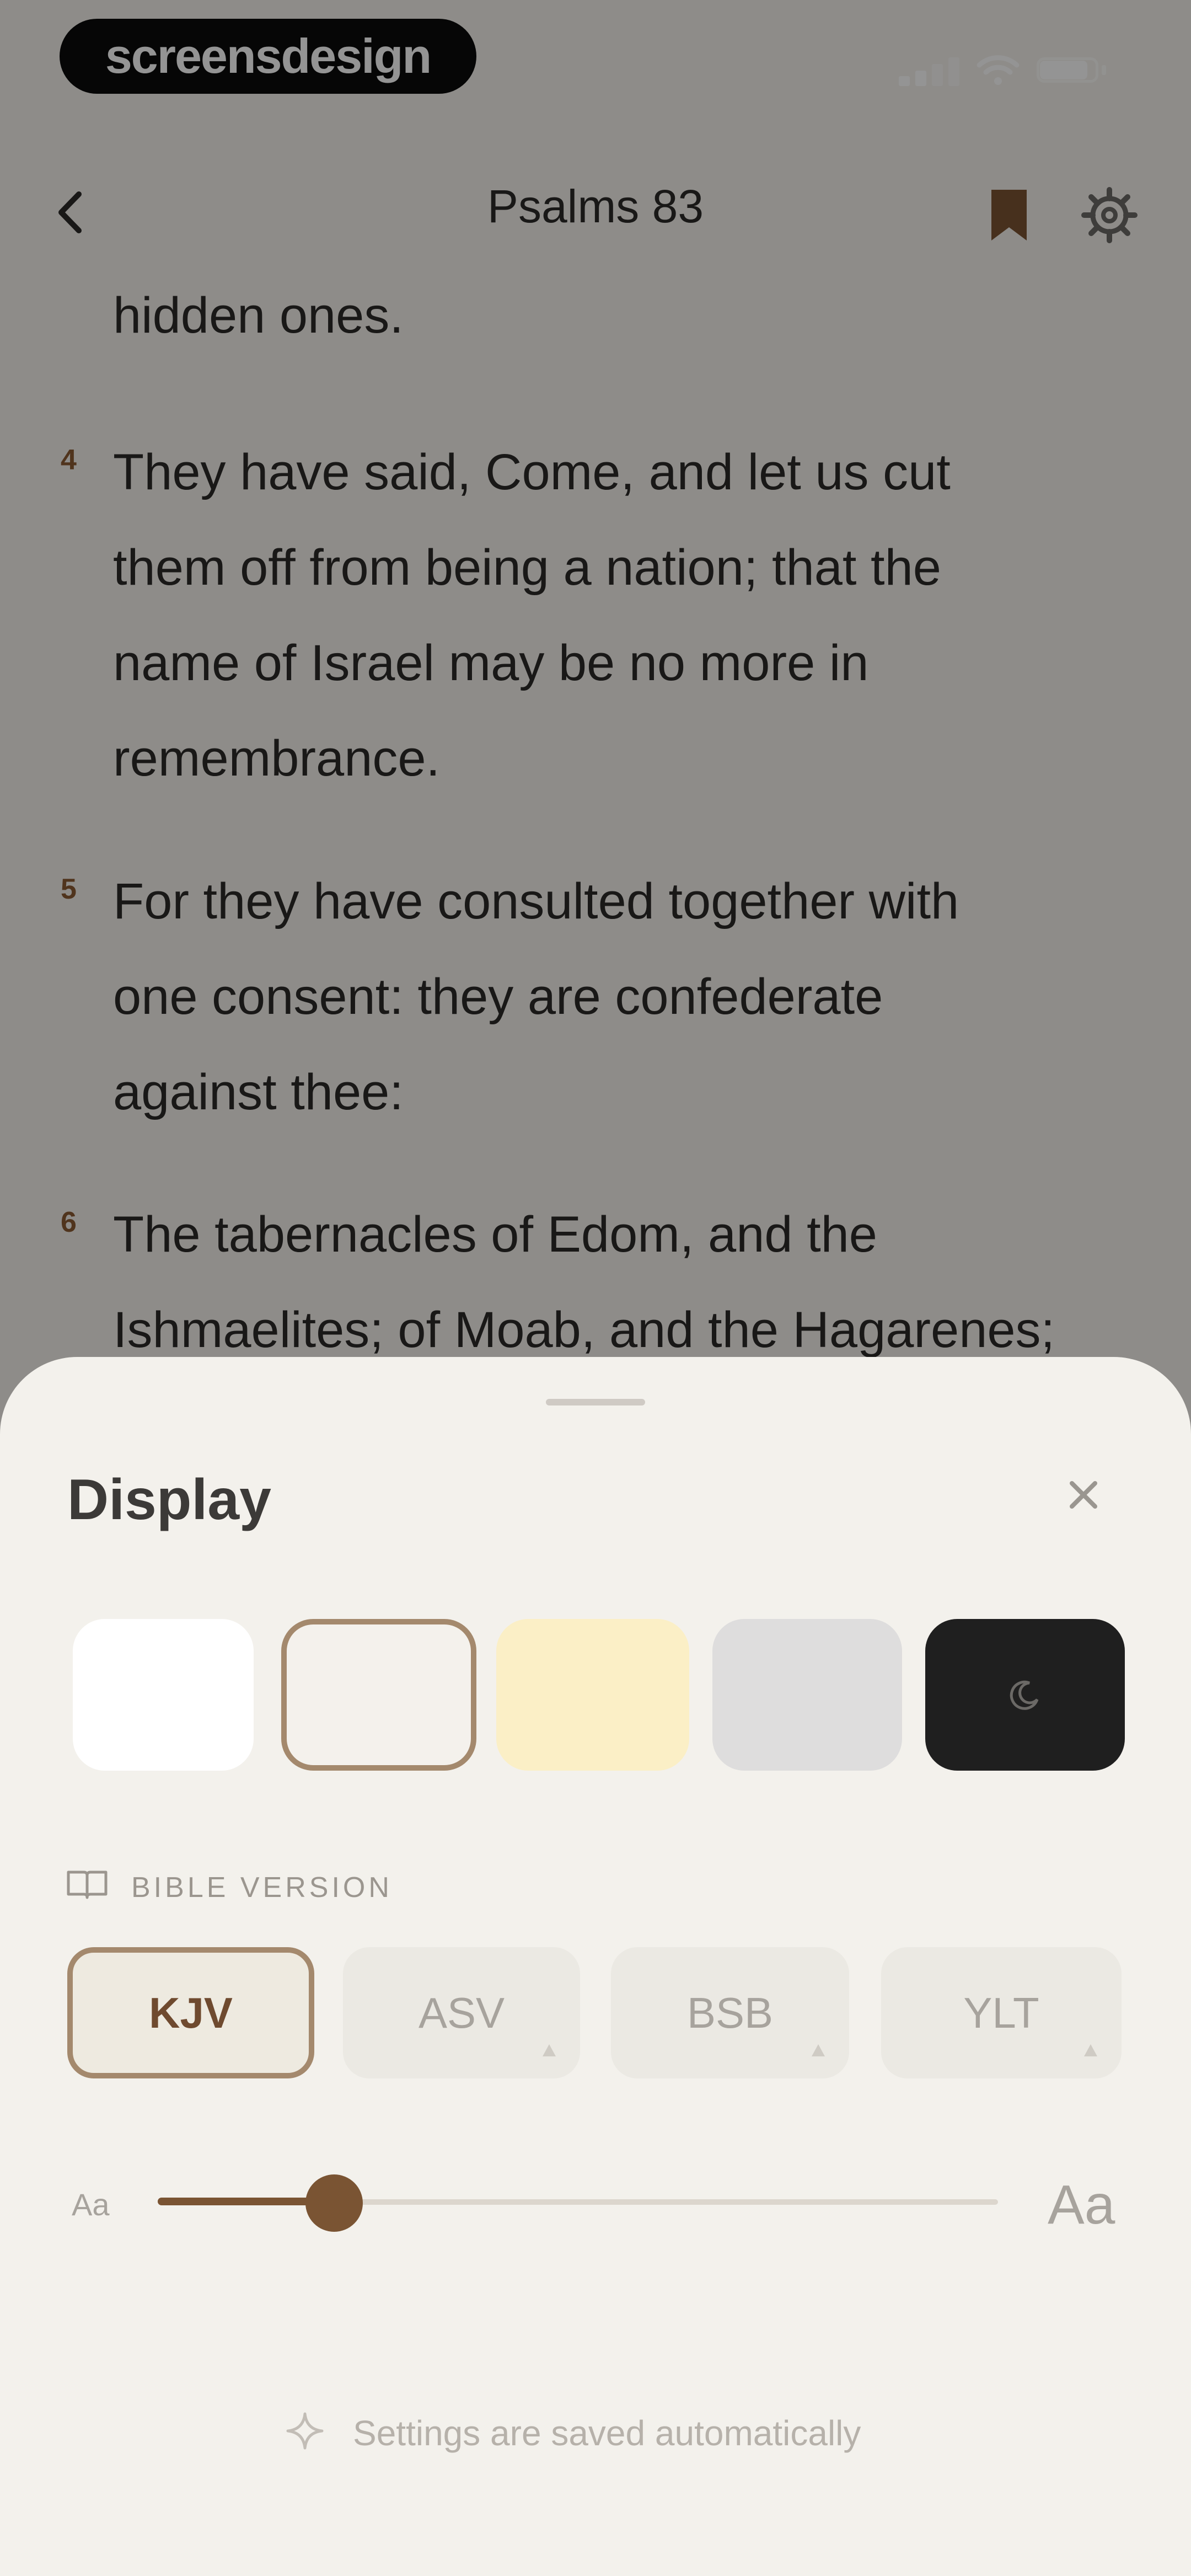  I want to click on sparkle-icon, so click(305, 2431).